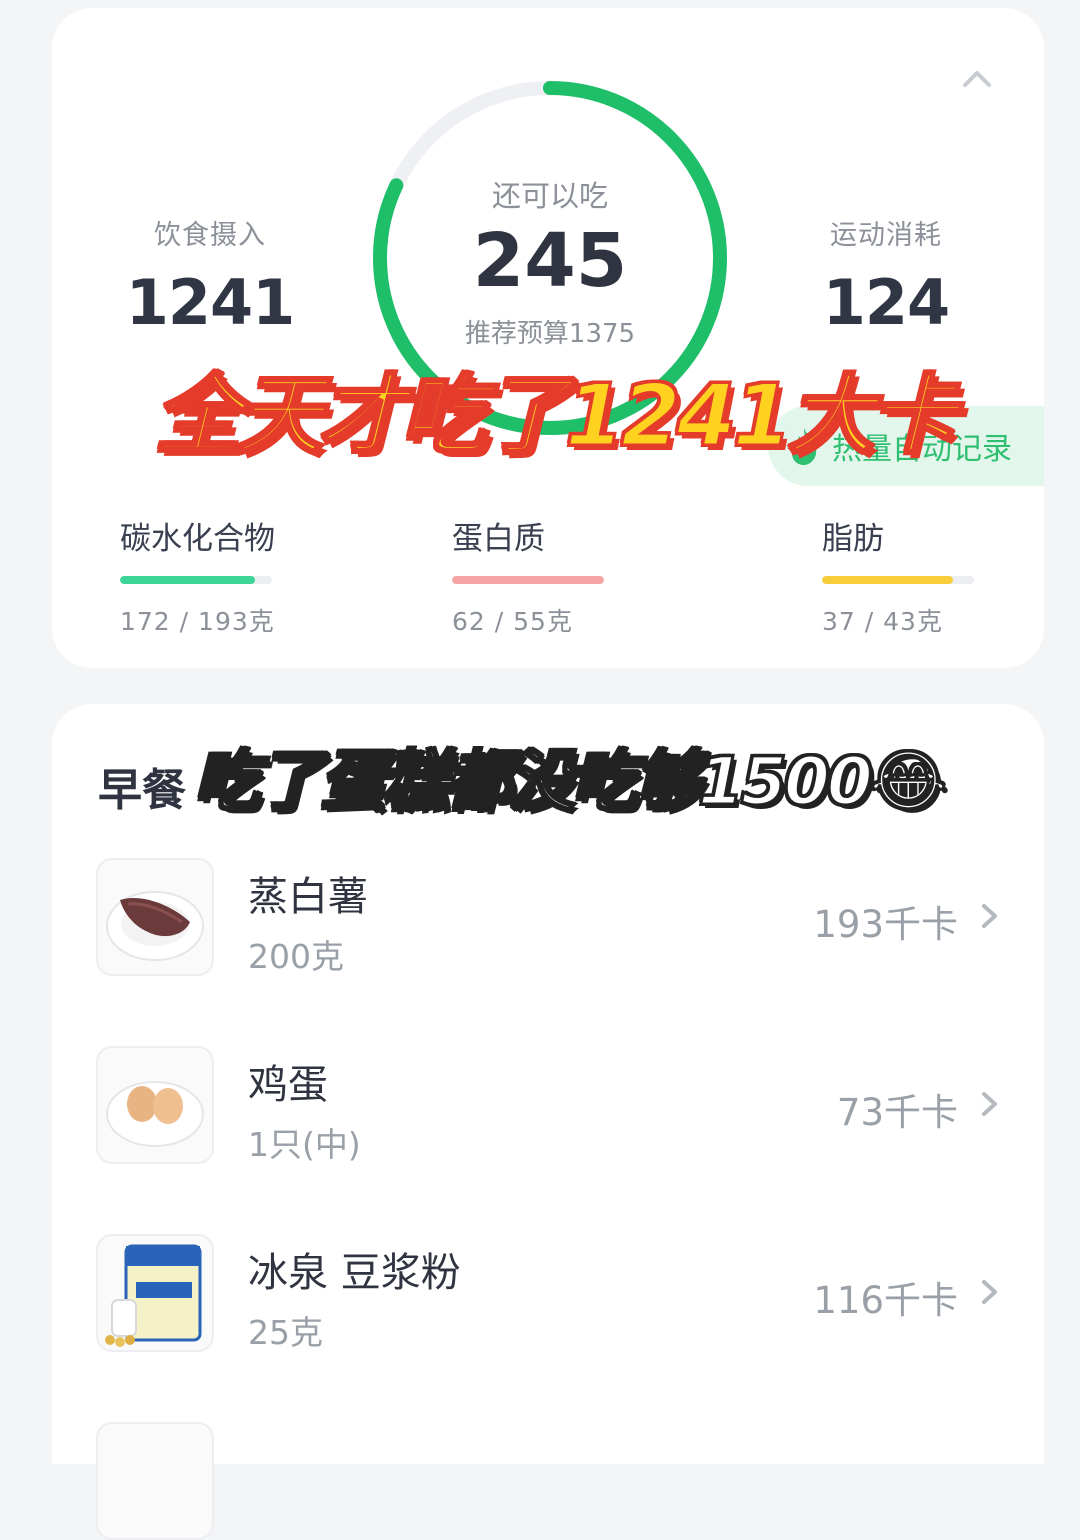 The image size is (1080, 1540). Describe the element at coordinates (885, 1300) in the screenshot. I see `food-calories: 116千卡` at that location.